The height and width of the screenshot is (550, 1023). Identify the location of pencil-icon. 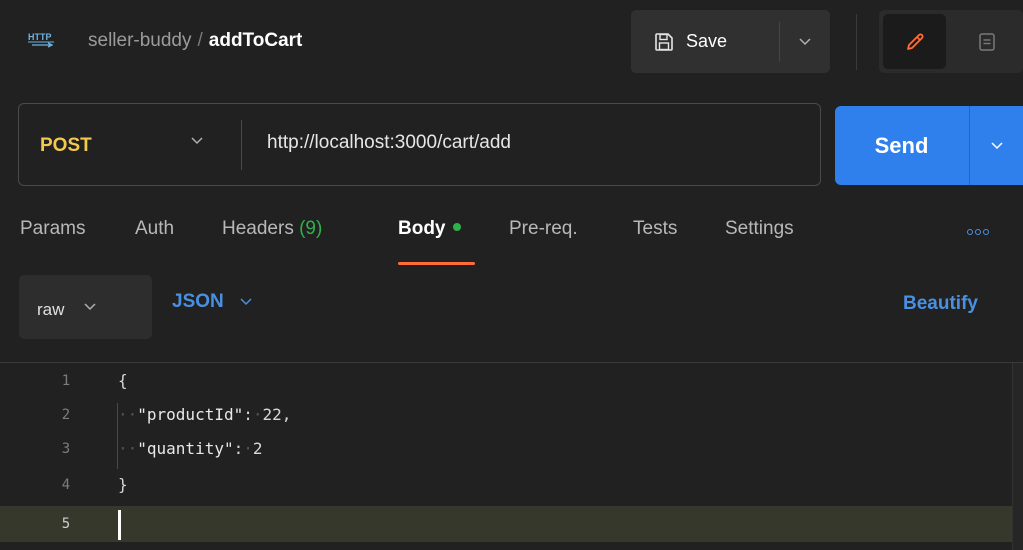
(914, 41).